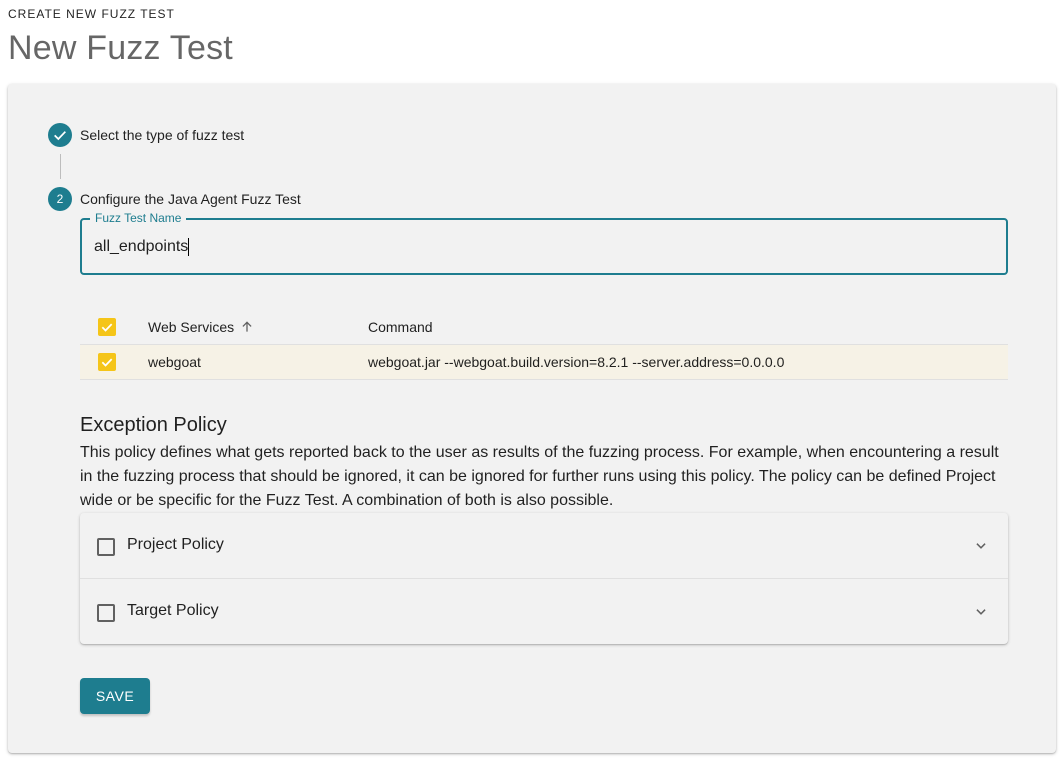  What do you see at coordinates (247, 327) in the screenshot?
I see `arrow-up-icon` at bounding box center [247, 327].